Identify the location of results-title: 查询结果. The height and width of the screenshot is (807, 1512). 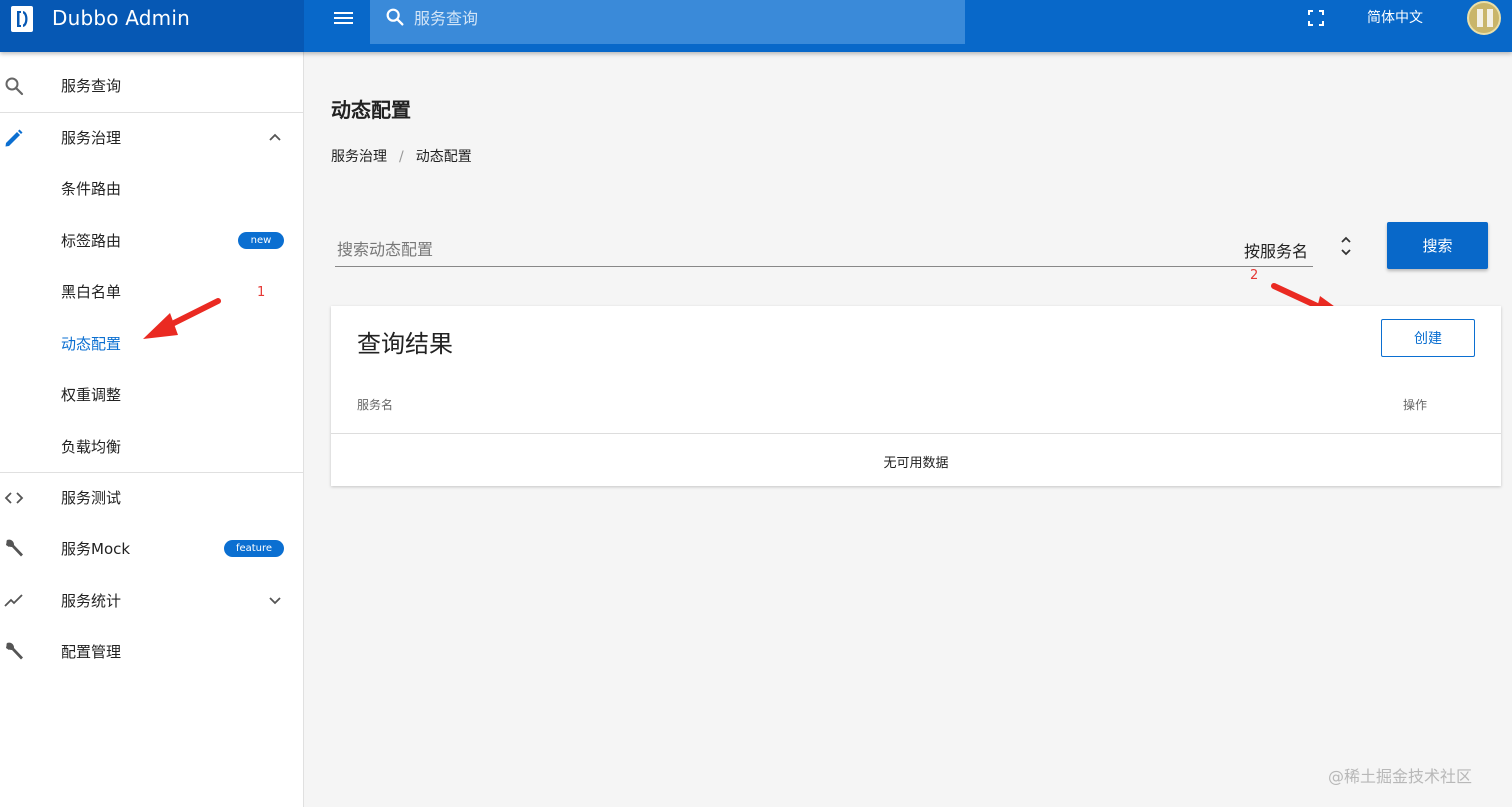
(405, 344).